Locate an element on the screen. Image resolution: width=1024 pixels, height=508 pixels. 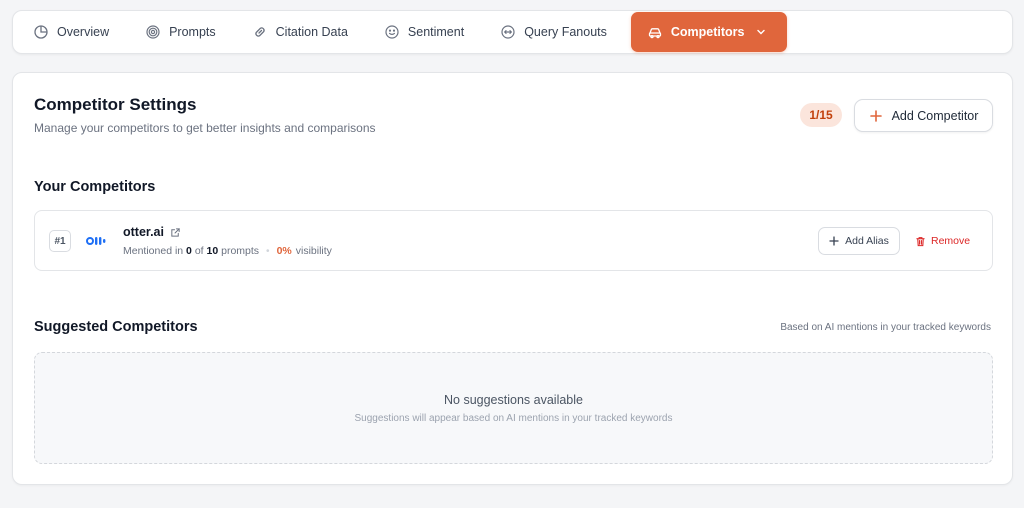
your-competitors-heading: Your Competitors is located at coordinates (95, 187).